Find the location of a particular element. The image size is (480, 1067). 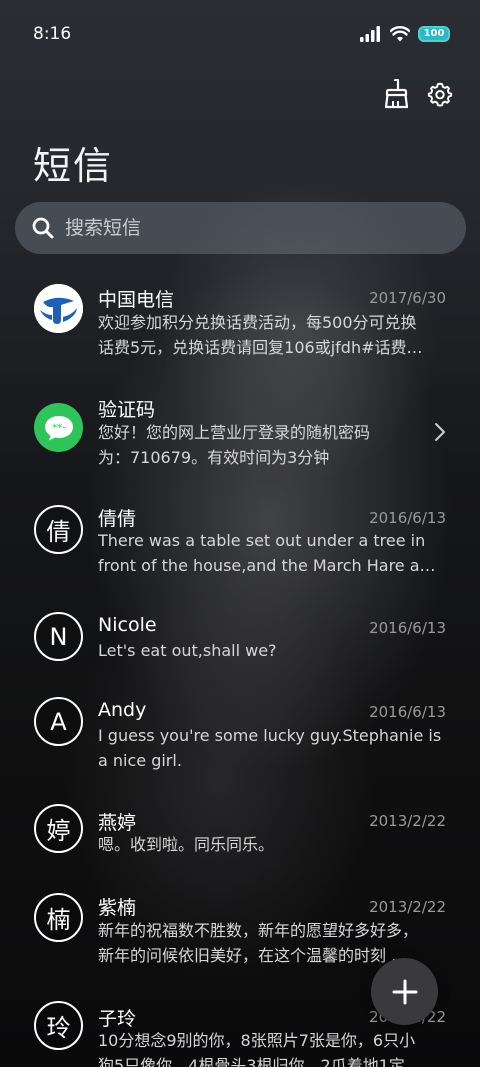

search-icon is located at coordinates (43, 228).